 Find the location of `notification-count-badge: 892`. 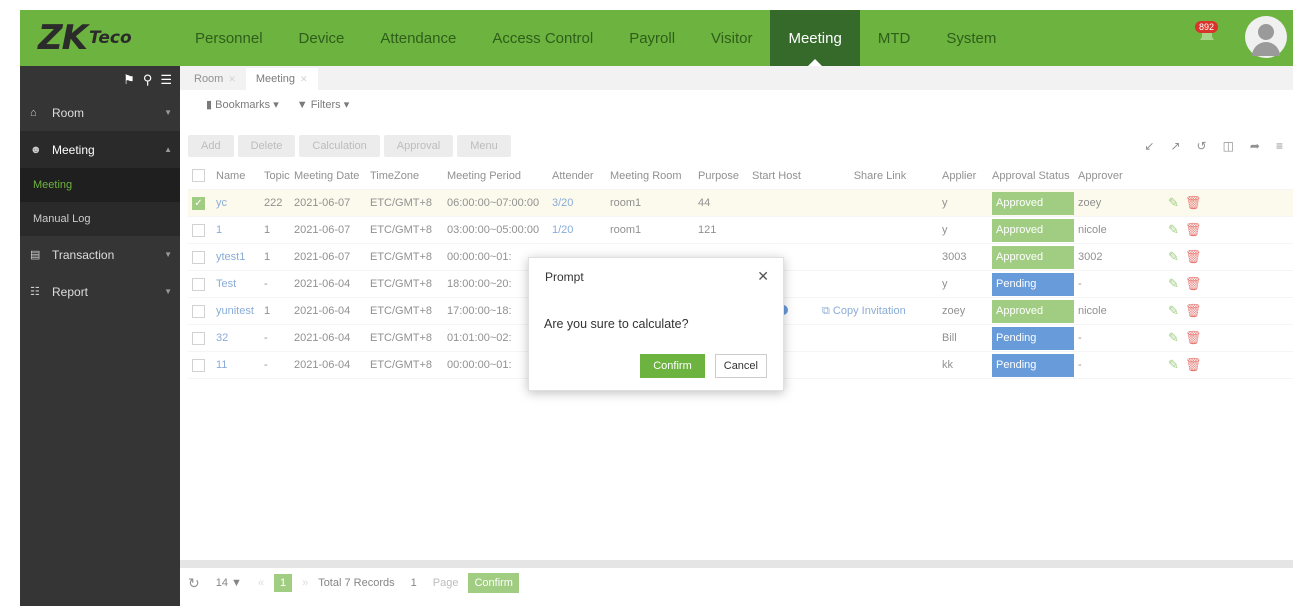

notification-count-badge: 892 is located at coordinates (1207, 27).